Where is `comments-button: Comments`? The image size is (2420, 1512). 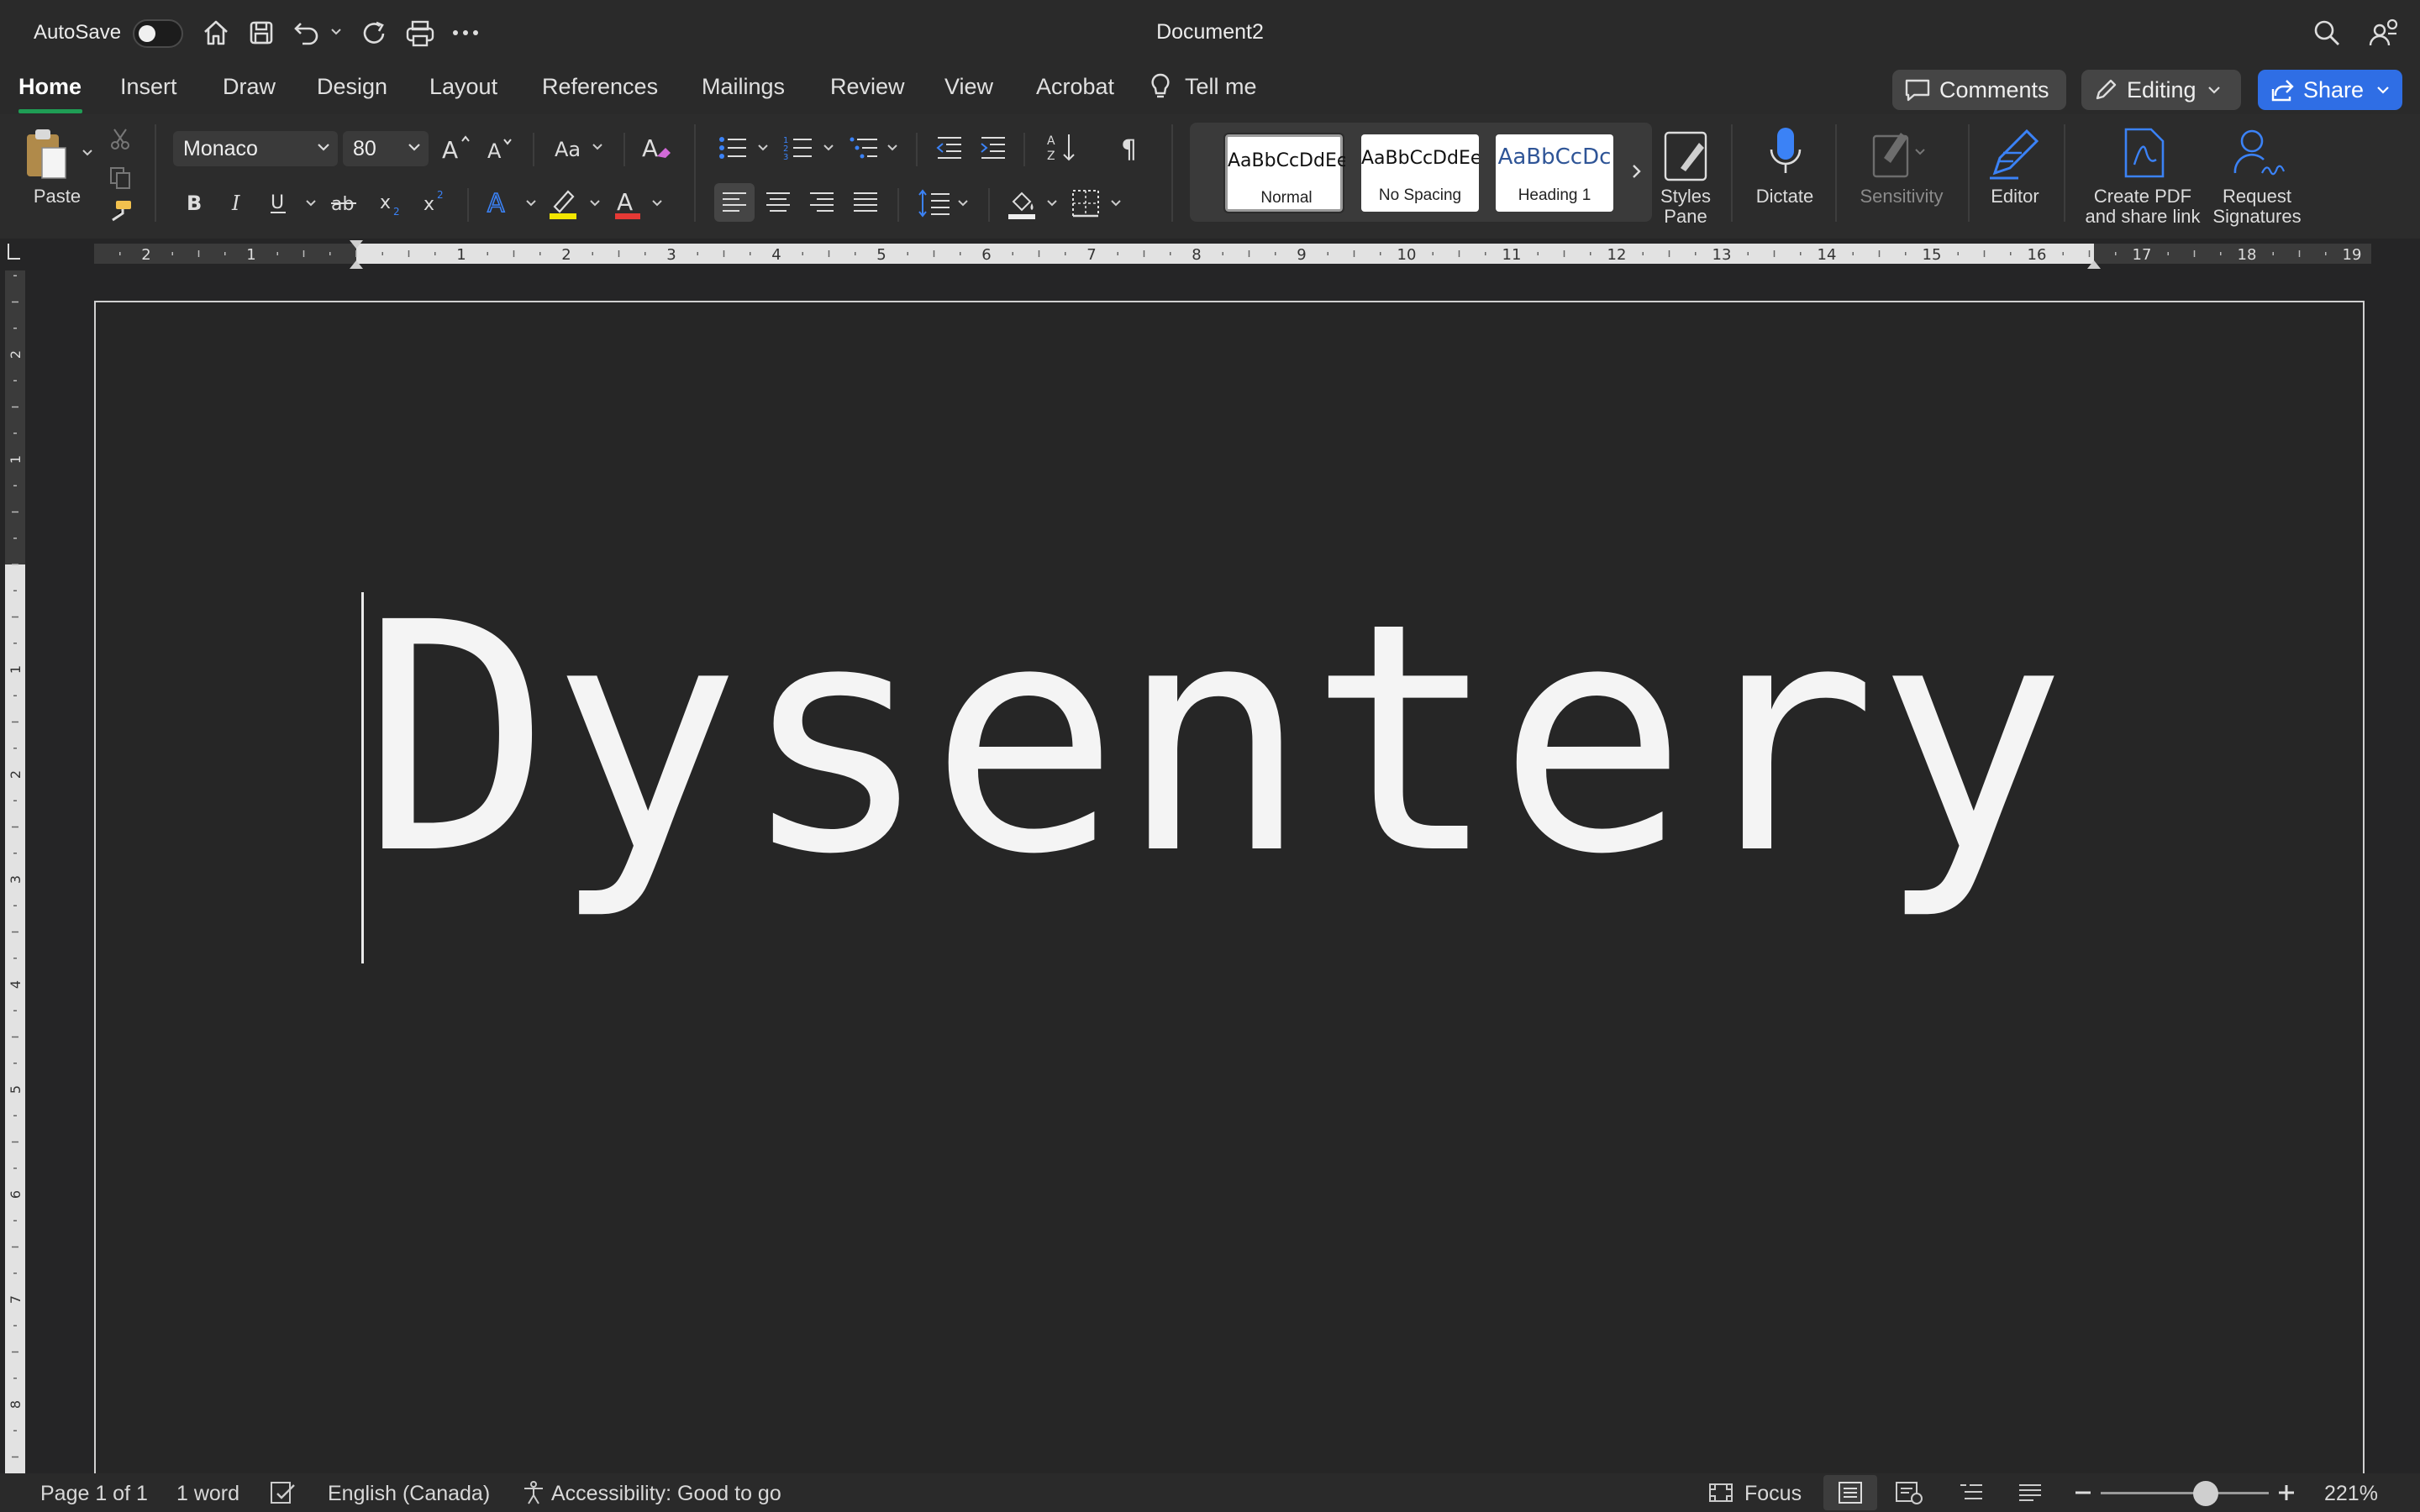
comments-button: Comments is located at coordinates (1979, 90).